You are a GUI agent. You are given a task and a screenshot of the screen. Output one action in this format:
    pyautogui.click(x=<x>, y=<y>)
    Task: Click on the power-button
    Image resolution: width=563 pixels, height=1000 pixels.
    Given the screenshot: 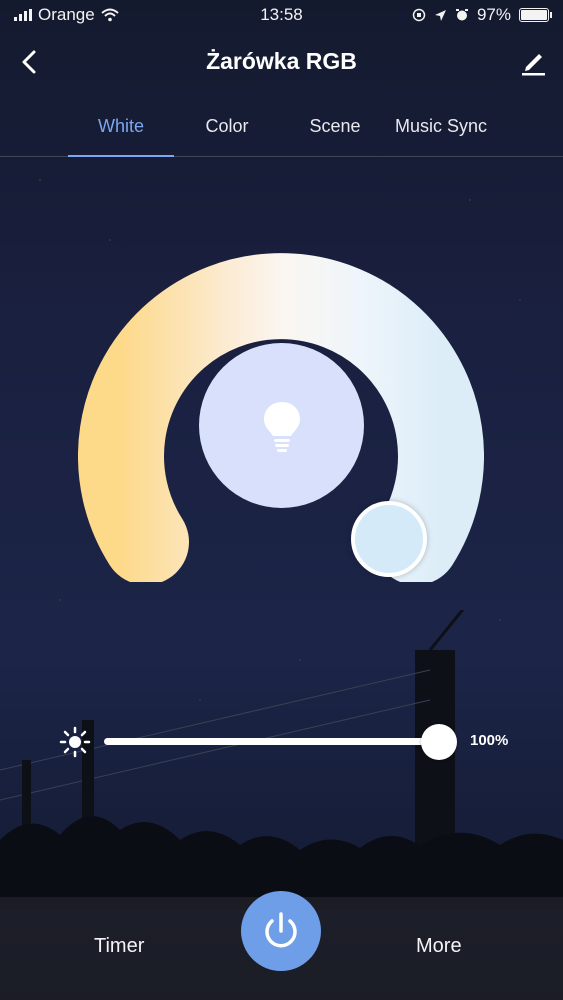 What is the action you would take?
    pyautogui.click(x=281, y=931)
    